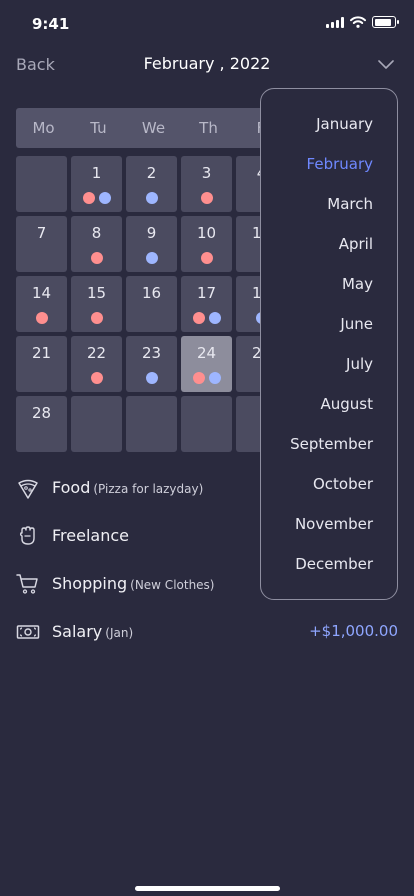 The height and width of the screenshot is (896, 414). What do you see at coordinates (357, 284) in the screenshot?
I see `month-option: May` at bounding box center [357, 284].